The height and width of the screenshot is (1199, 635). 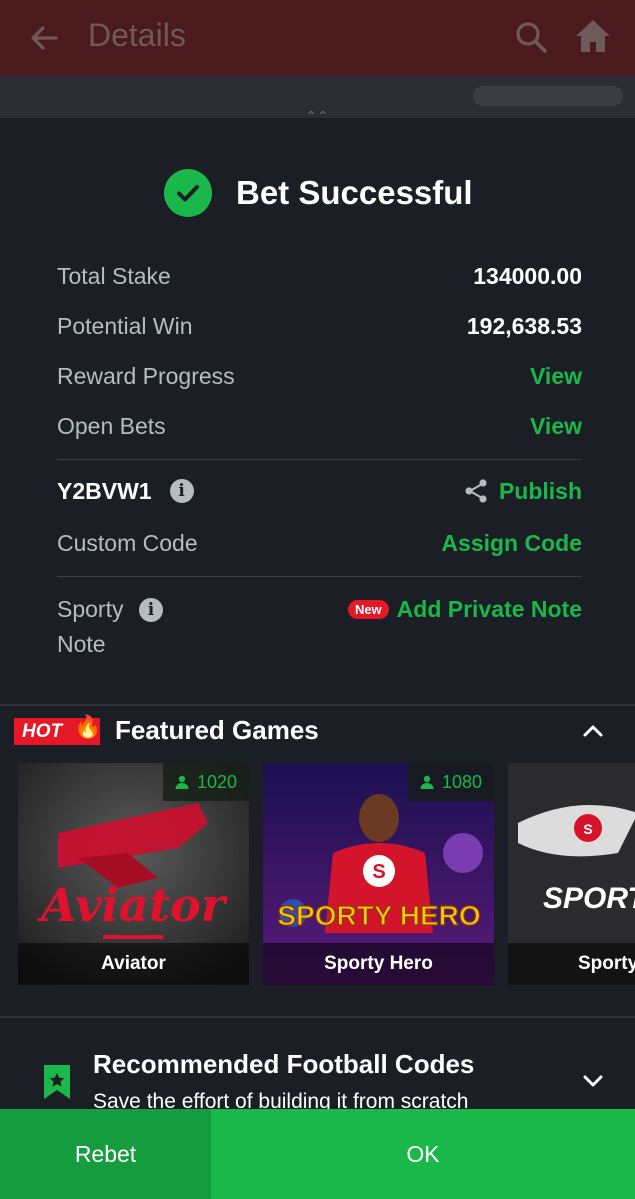 I want to click on svg-text: Aviator, so click(x=133, y=905).